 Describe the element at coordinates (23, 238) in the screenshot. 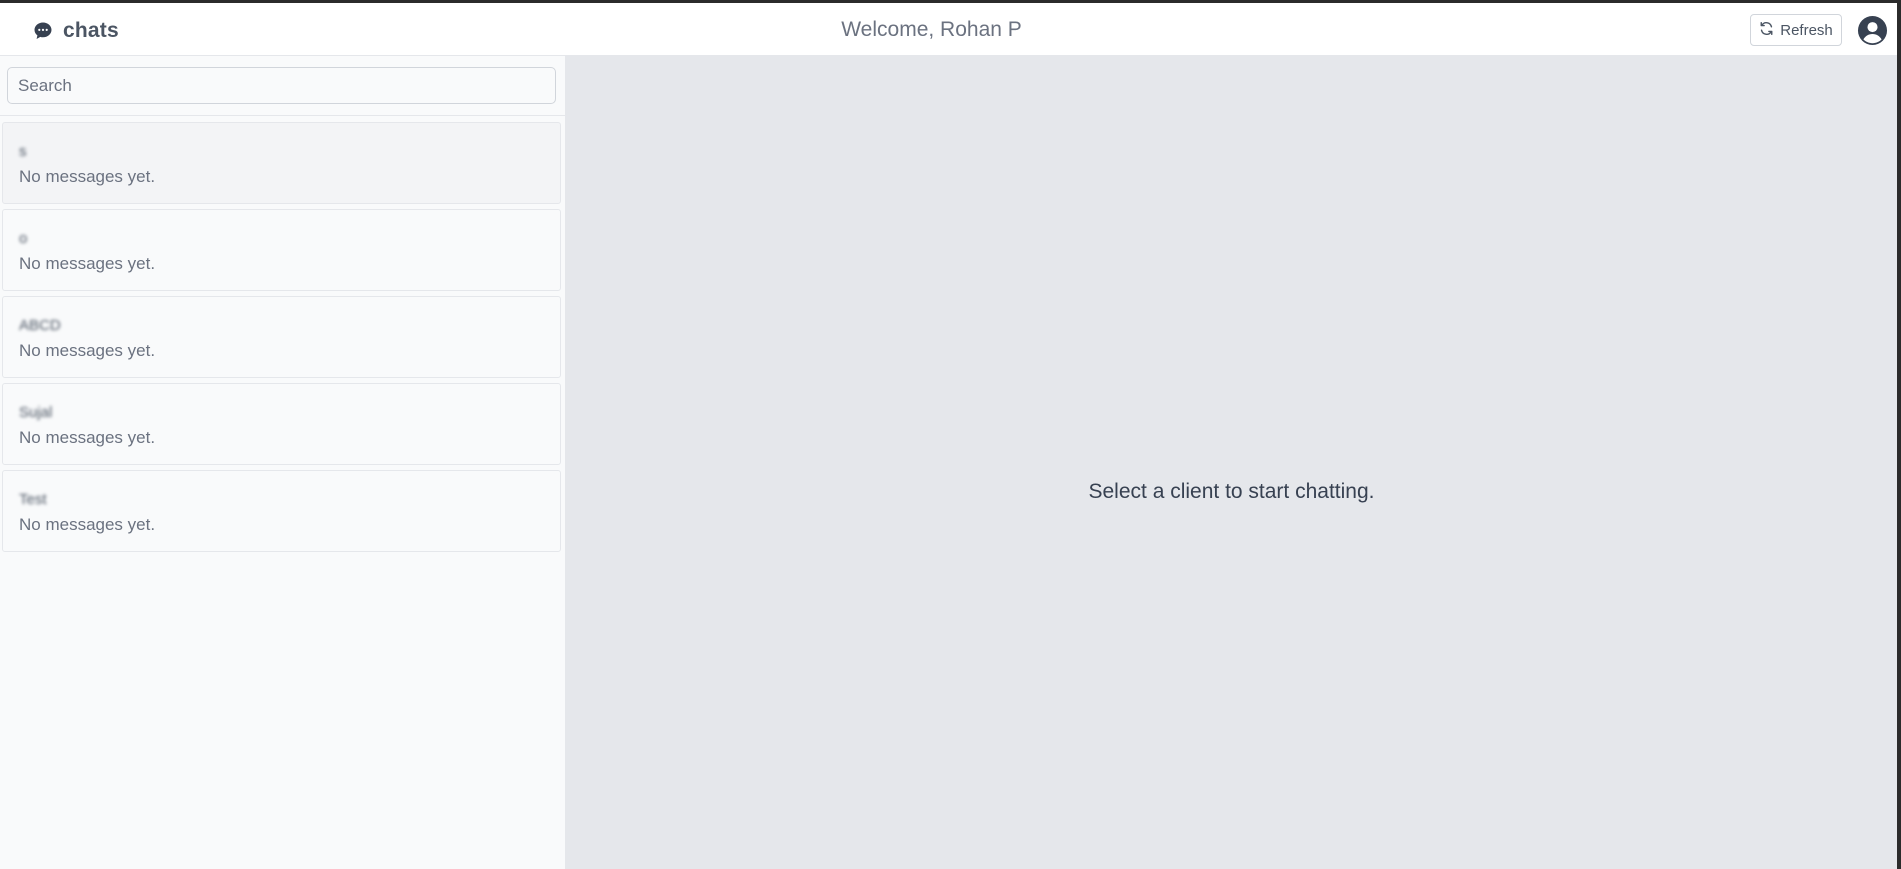

I see `chat-name: o` at that location.